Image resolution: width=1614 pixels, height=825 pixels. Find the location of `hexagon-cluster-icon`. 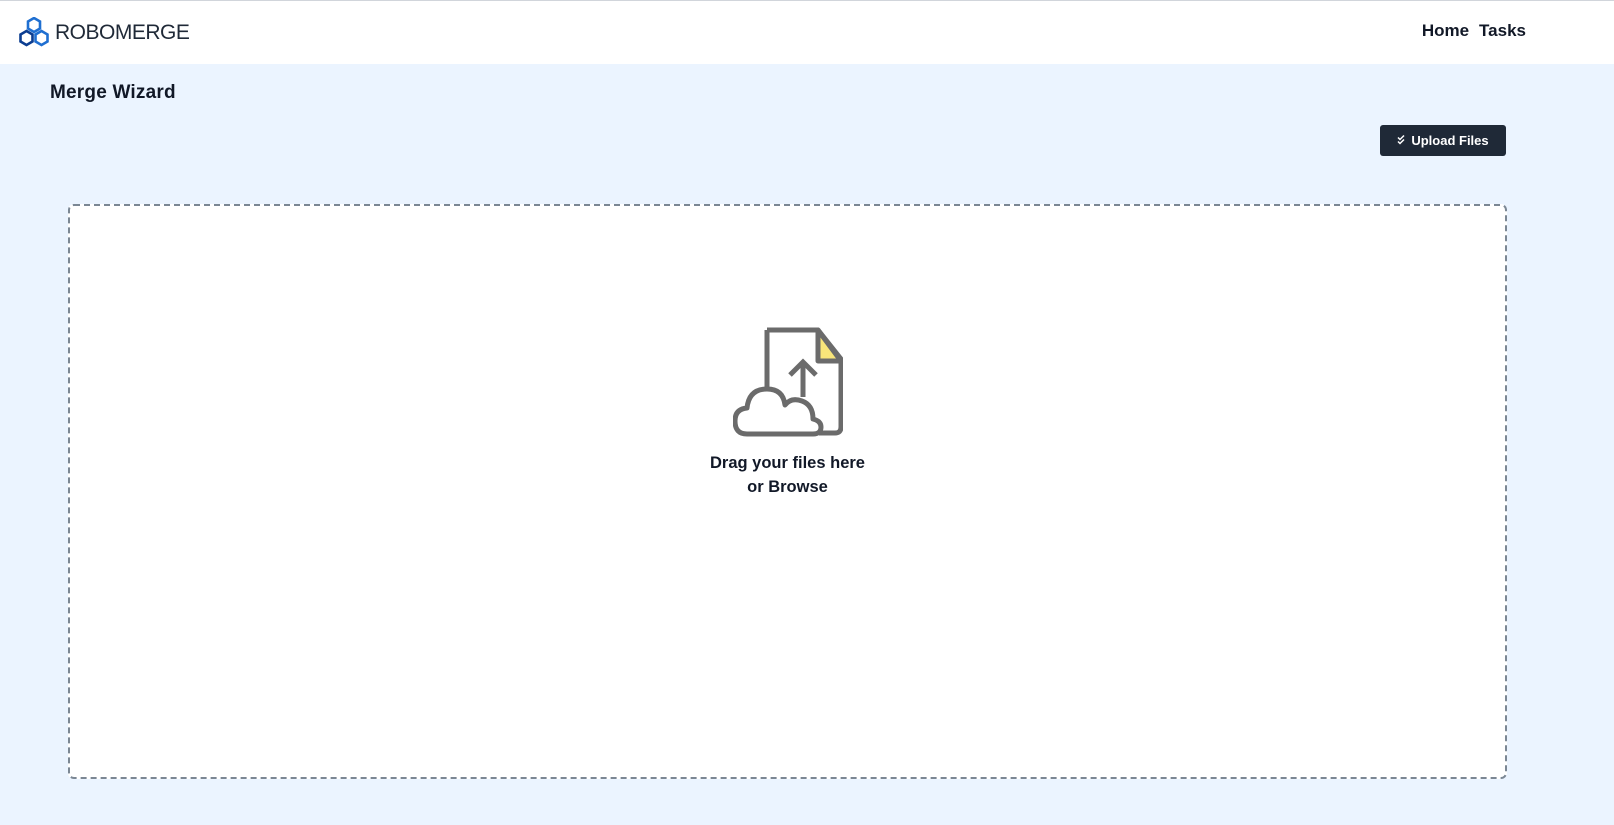

hexagon-cluster-icon is located at coordinates (34, 32).